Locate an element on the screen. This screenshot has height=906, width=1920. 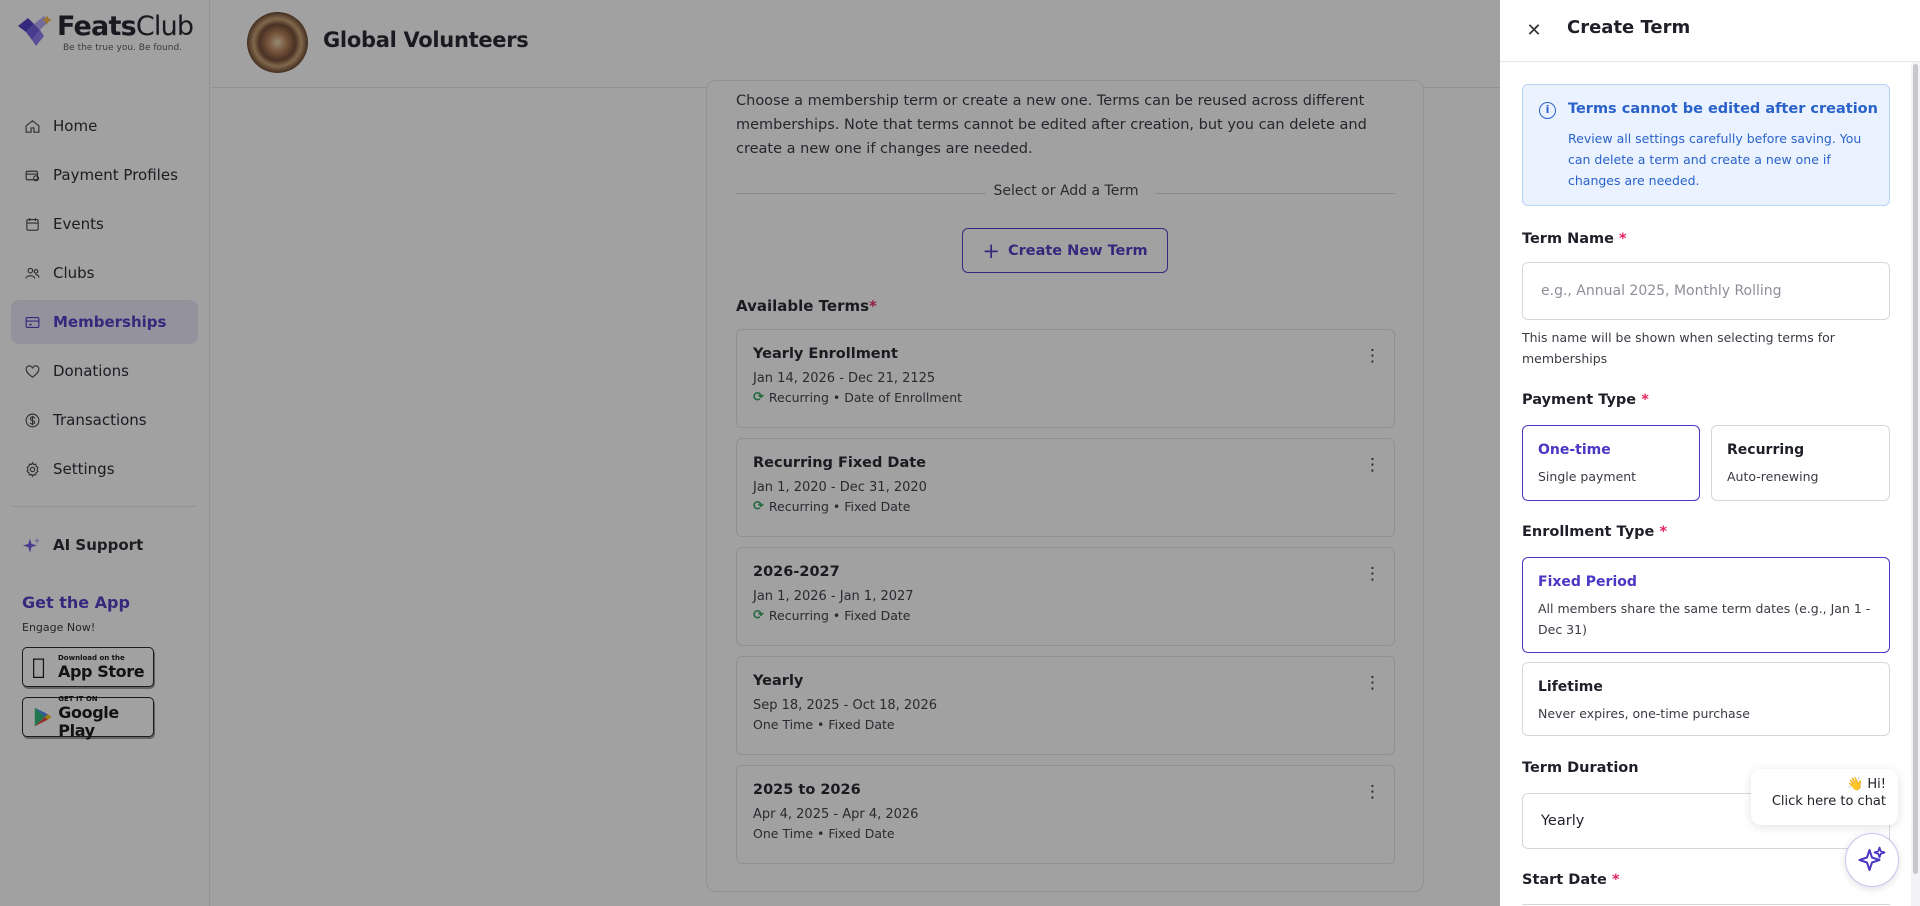
chat-greeting: 👋 Hi! is located at coordinates (1866, 784).